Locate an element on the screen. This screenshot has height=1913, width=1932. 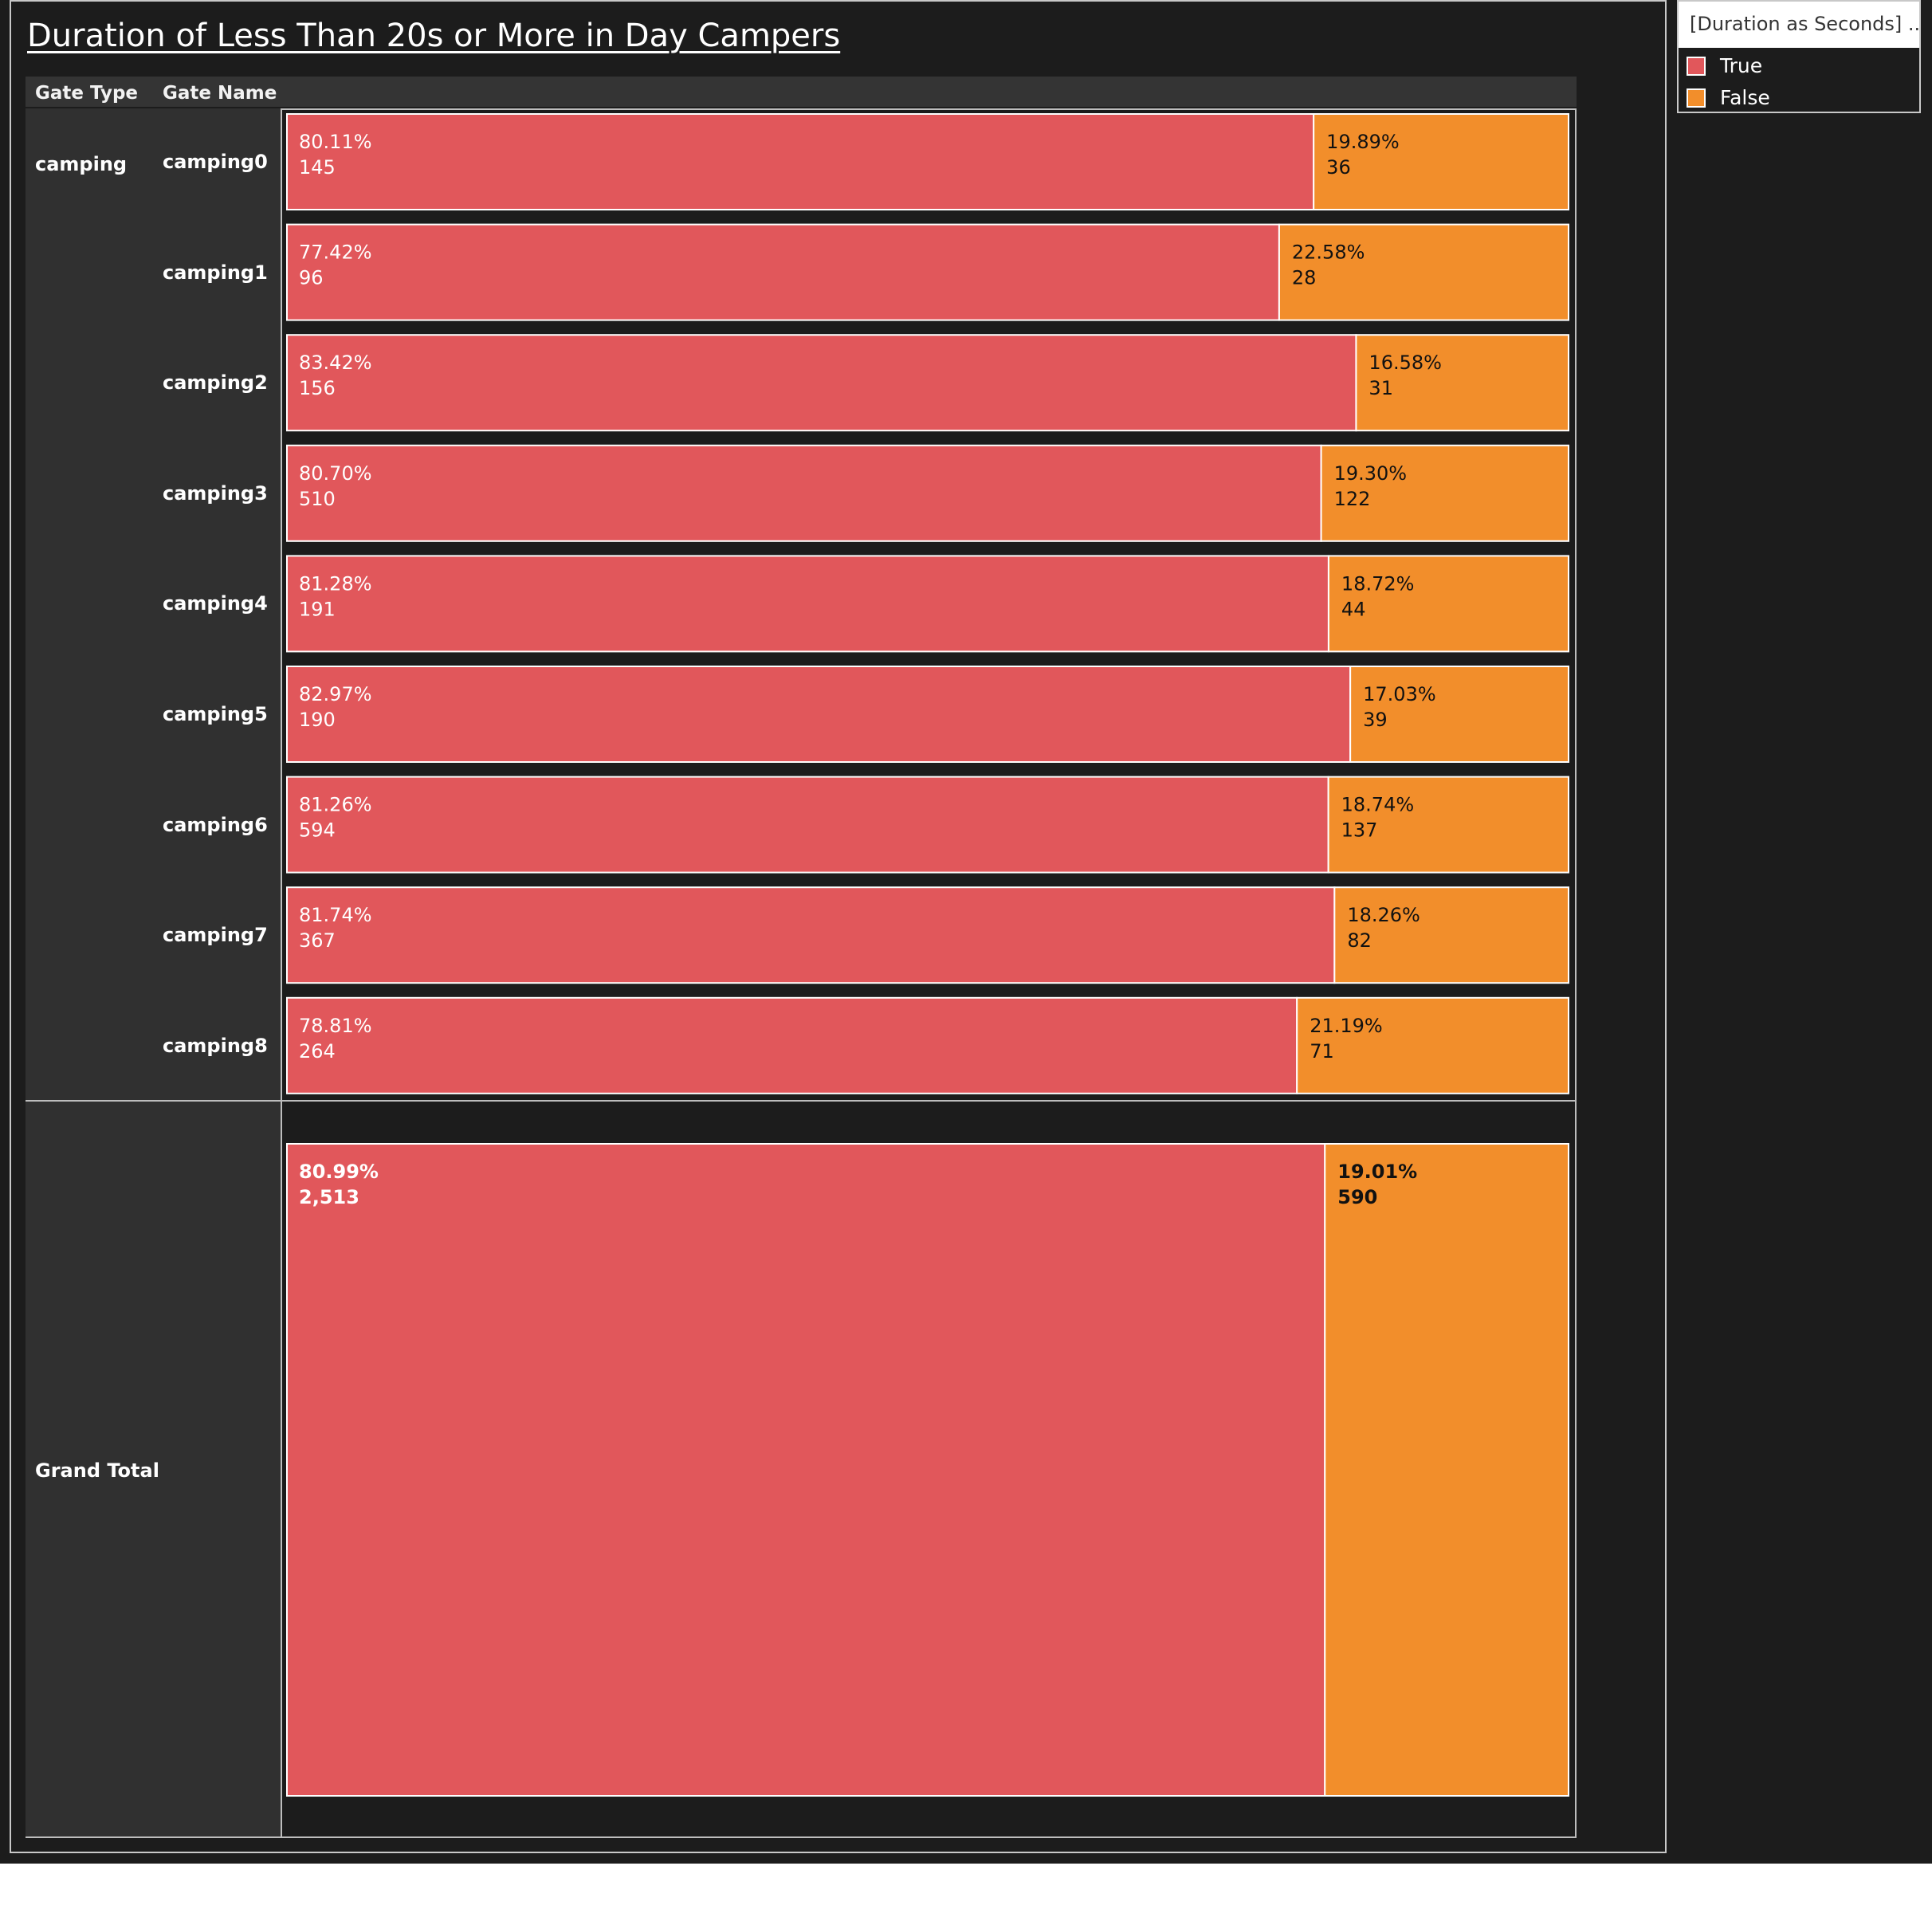
header-gate-type: Gate Type is located at coordinates (86, 94).